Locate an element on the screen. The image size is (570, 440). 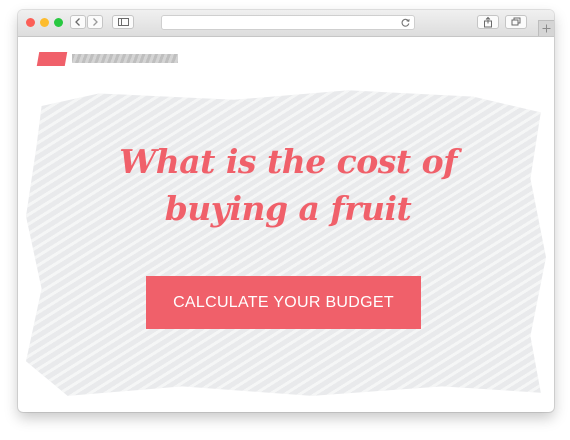
sidebar-toggle-button is located at coordinates (123, 22).